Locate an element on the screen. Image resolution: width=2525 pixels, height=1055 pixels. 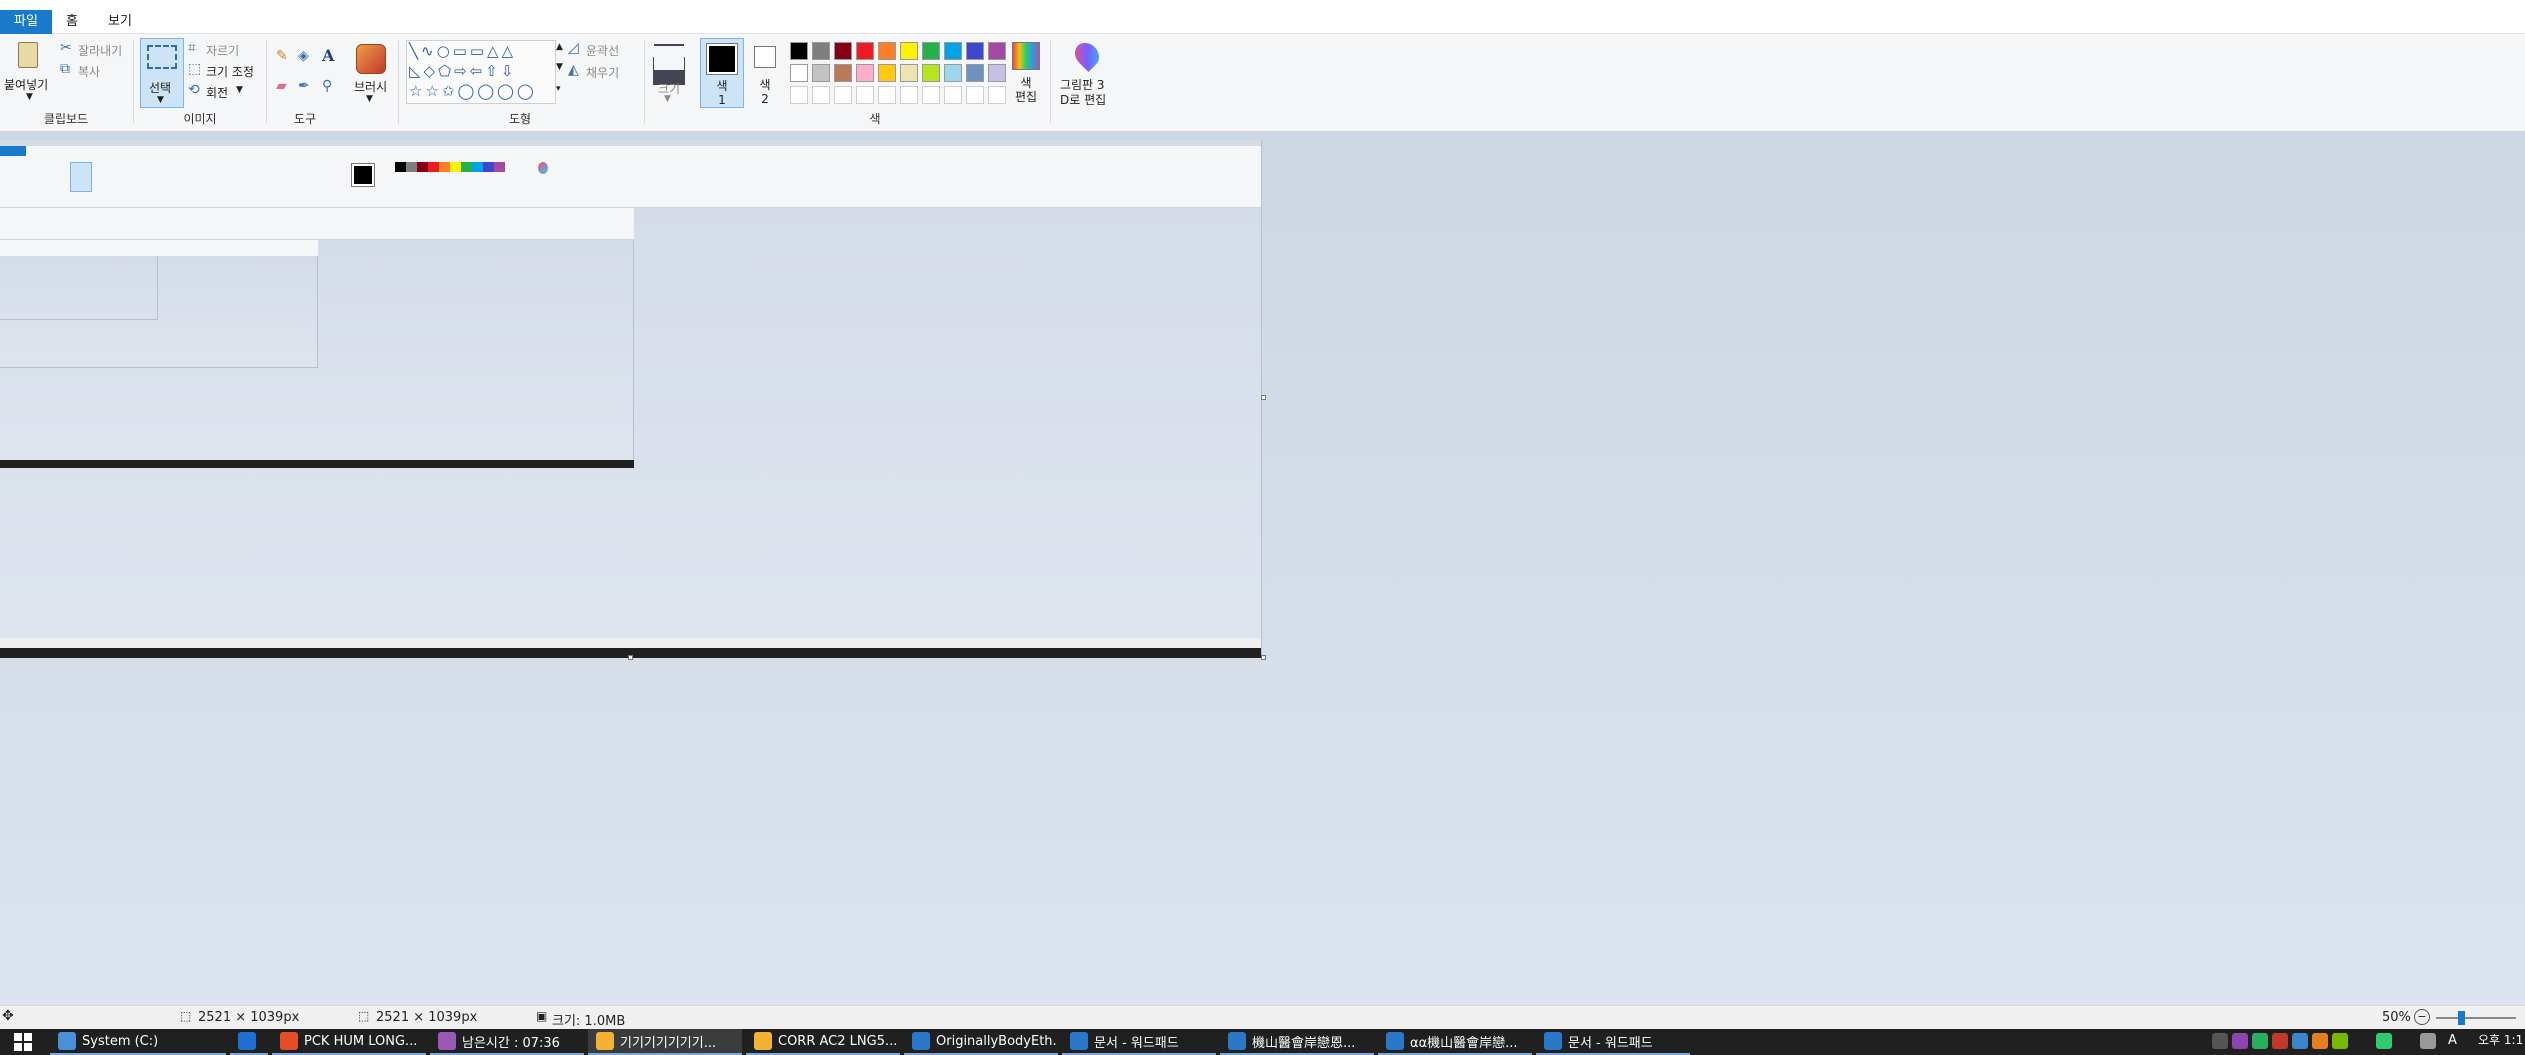
crop-label: 자르기 is located at coordinates (223, 51).